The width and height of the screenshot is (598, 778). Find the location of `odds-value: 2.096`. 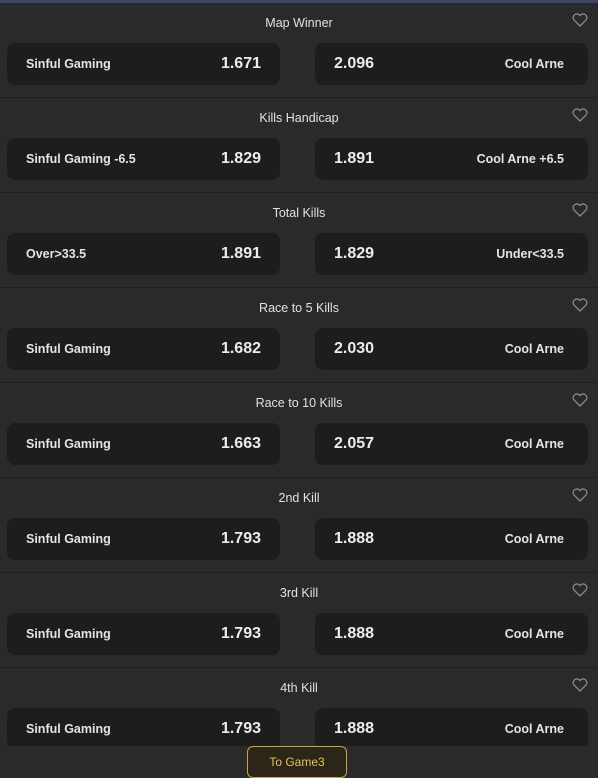

odds-value: 2.096 is located at coordinates (354, 64).